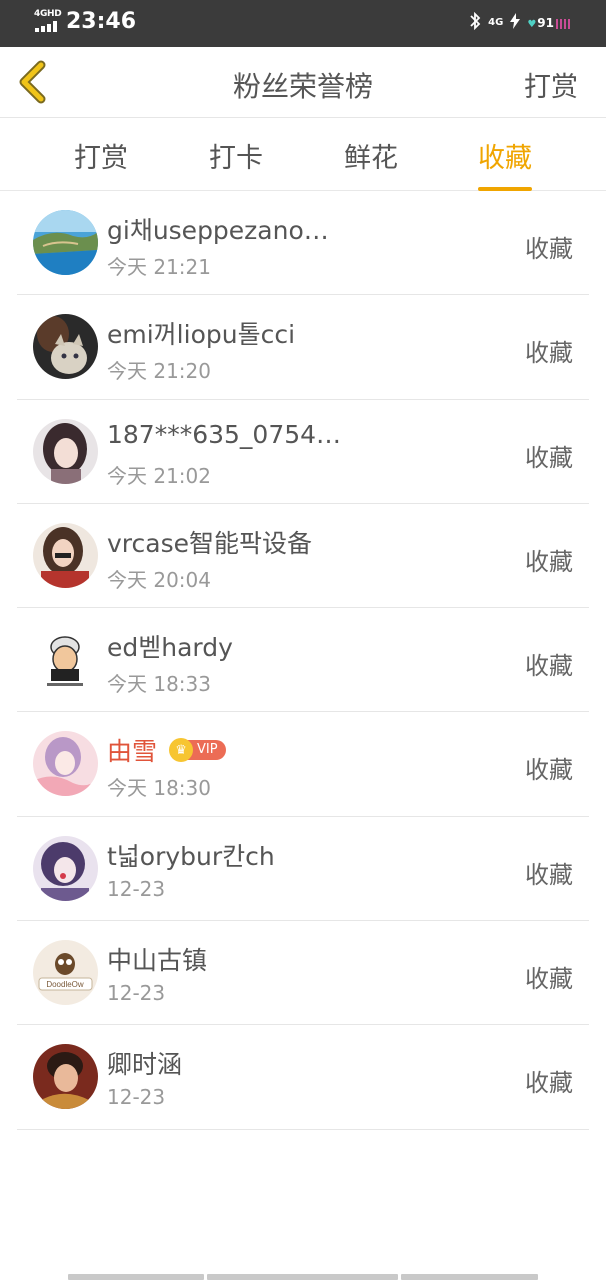 Image resolution: width=606 pixels, height=1280 pixels. What do you see at coordinates (209, 543) in the screenshot?
I see `user-name: vrcase智能팍设备` at bounding box center [209, 543].